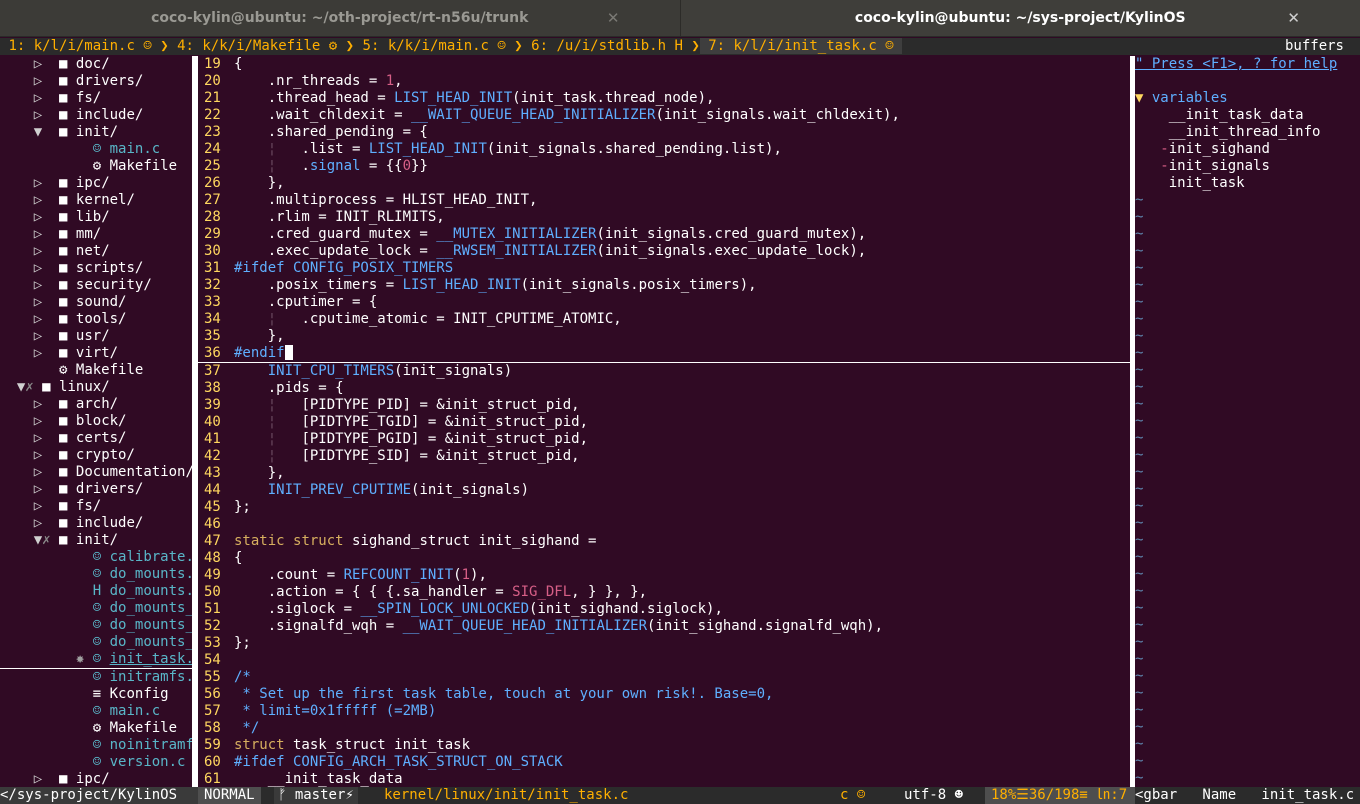  What do you see at coordinates (96, 234) in the screenshot?
I see `tree-folder: ▷ ■ mm/` at bounding box center [96, 234].